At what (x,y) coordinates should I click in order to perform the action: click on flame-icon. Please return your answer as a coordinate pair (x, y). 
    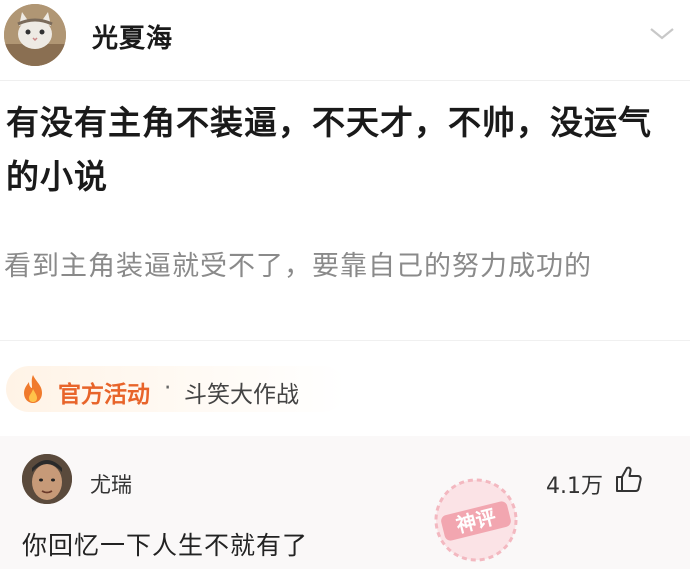
    Looking at the image, I should click on (33, 389).